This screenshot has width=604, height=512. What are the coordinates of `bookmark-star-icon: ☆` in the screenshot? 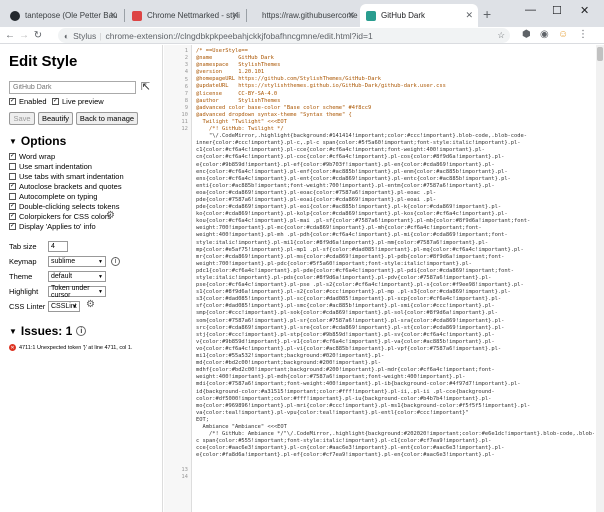 It's located at (501, 35).